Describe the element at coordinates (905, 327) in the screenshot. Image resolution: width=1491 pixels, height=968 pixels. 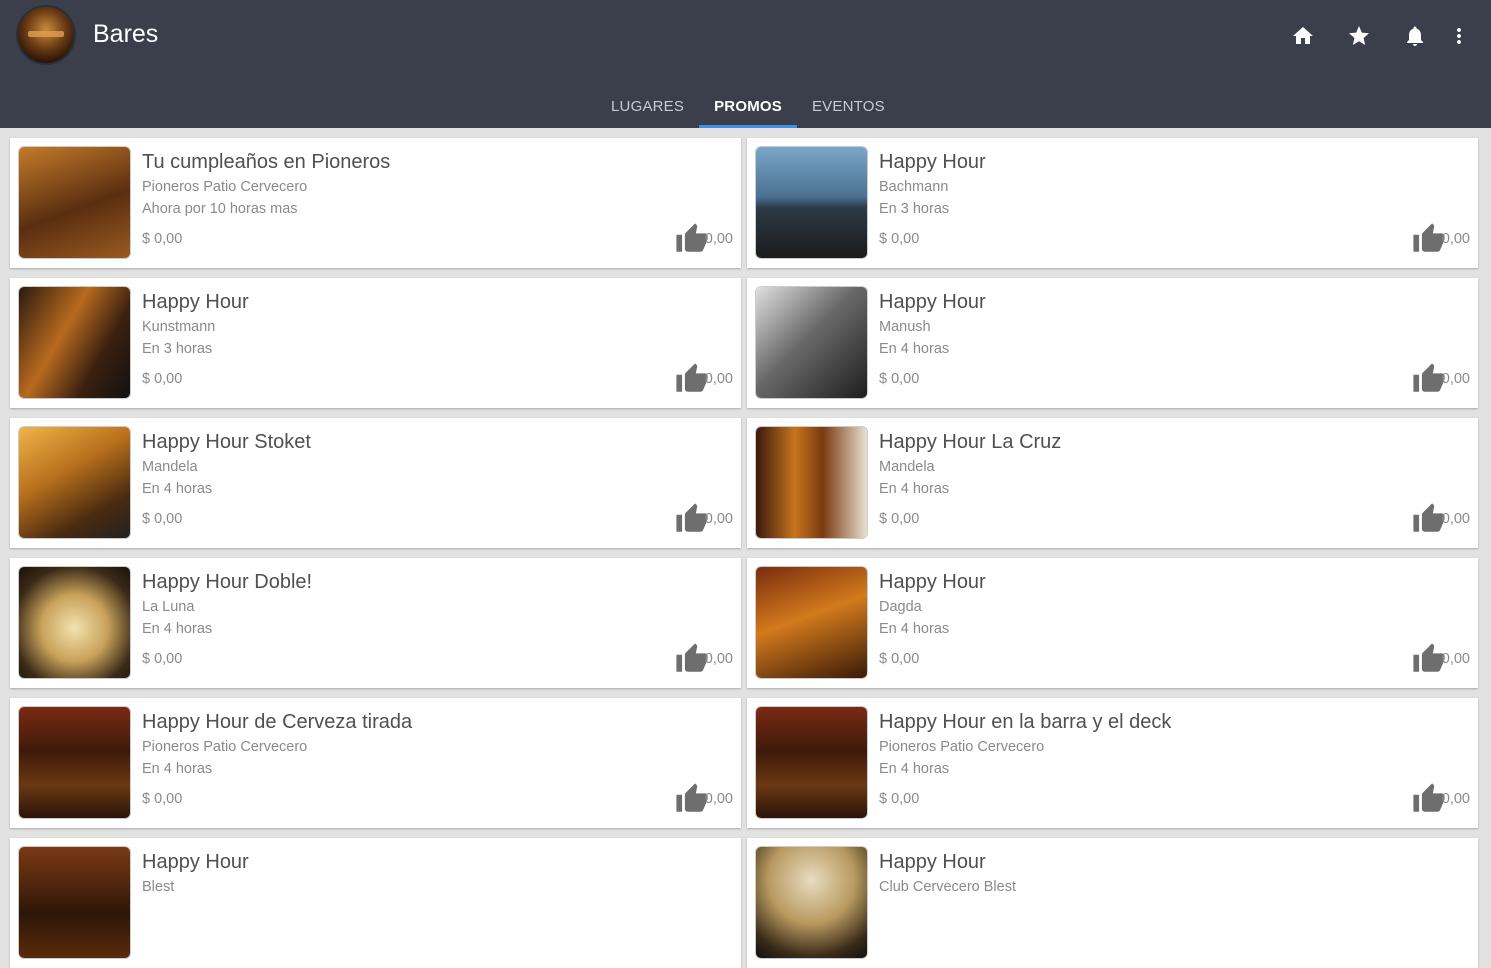
I see `promo-venue: Manush` at that location.